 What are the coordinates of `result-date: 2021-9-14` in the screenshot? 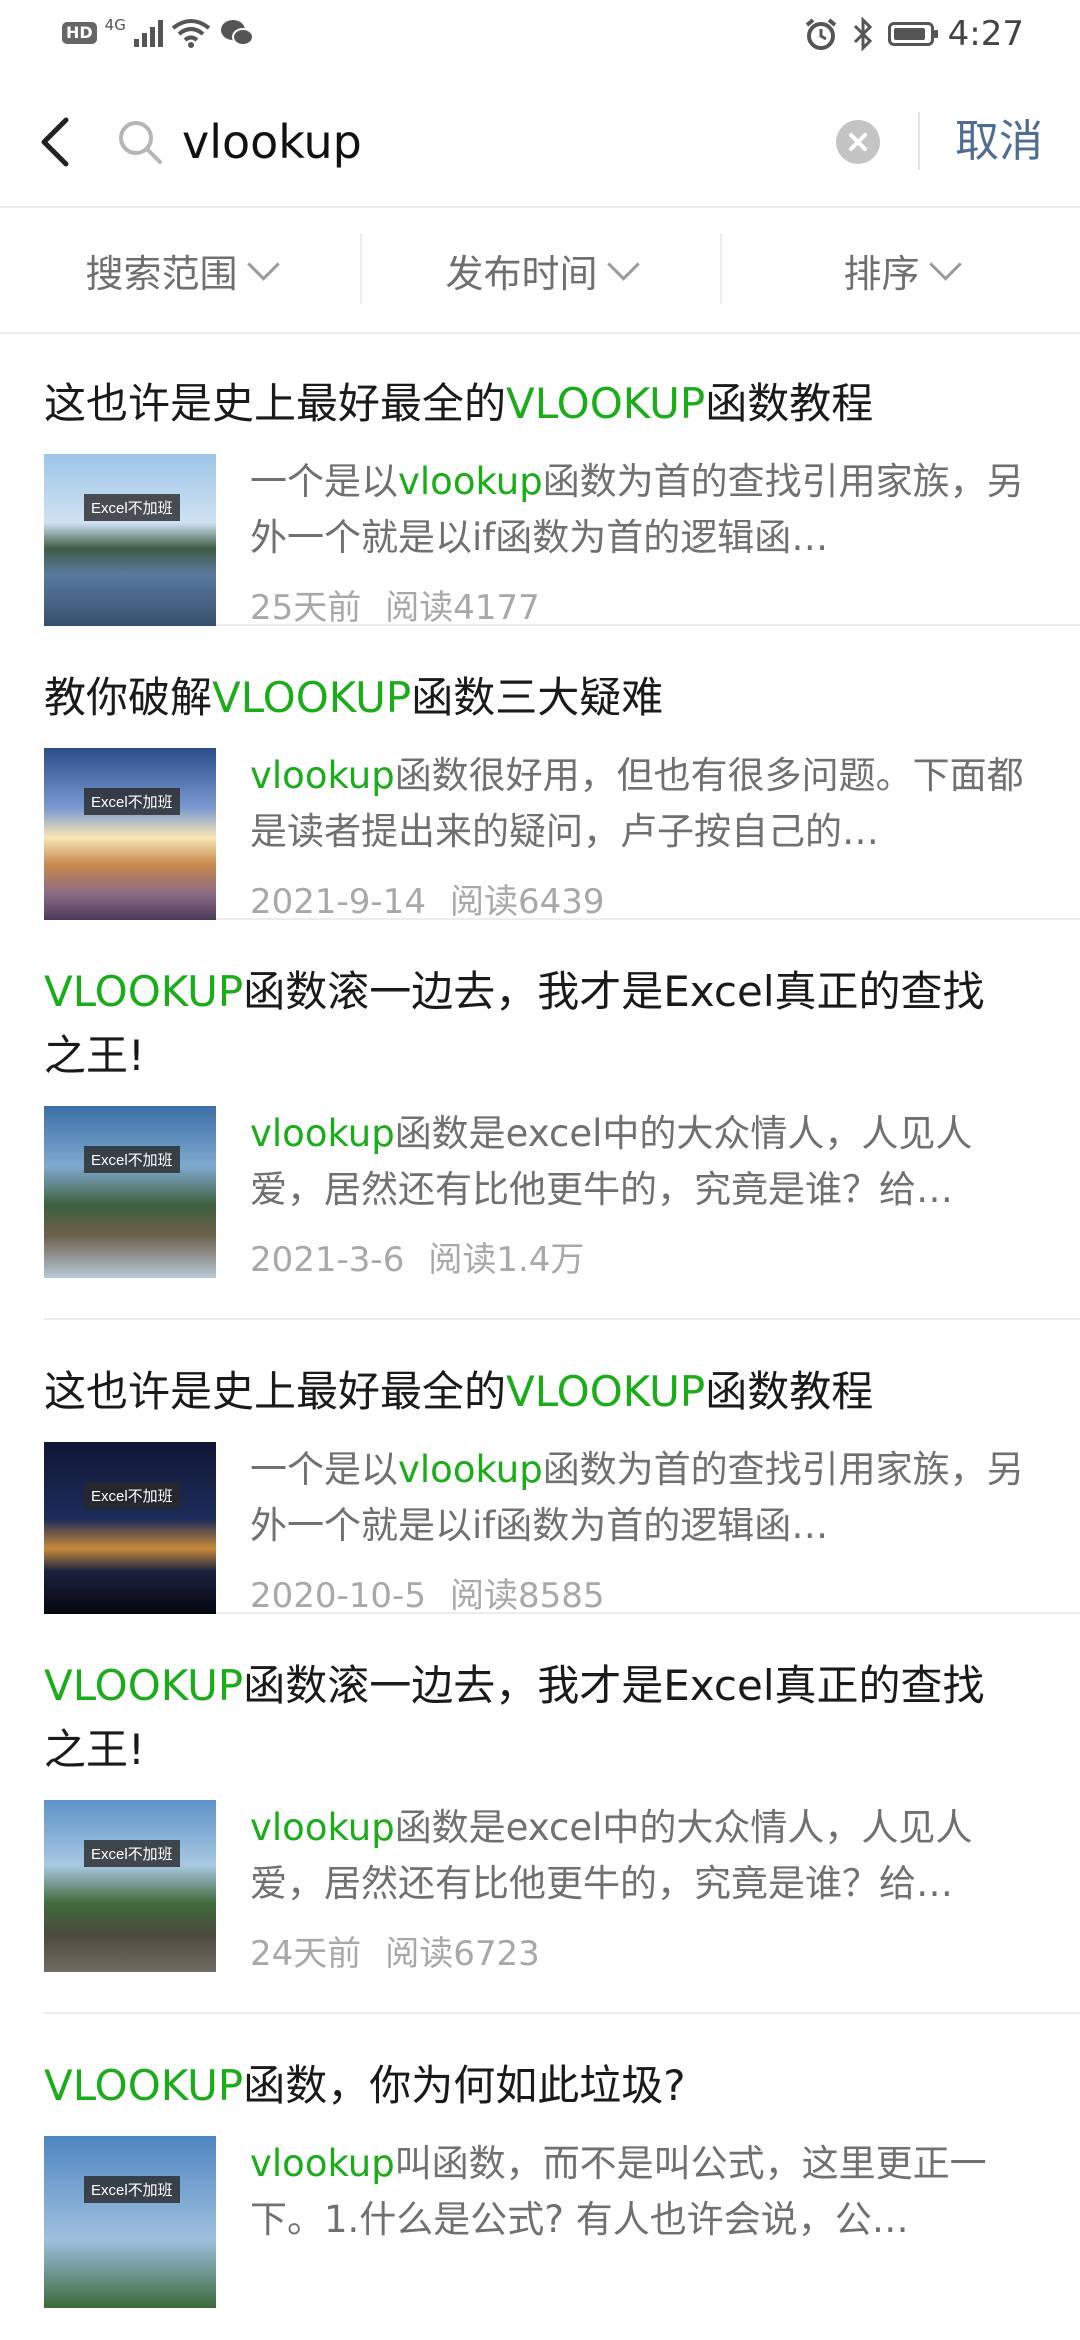 It's located at (338, 902).